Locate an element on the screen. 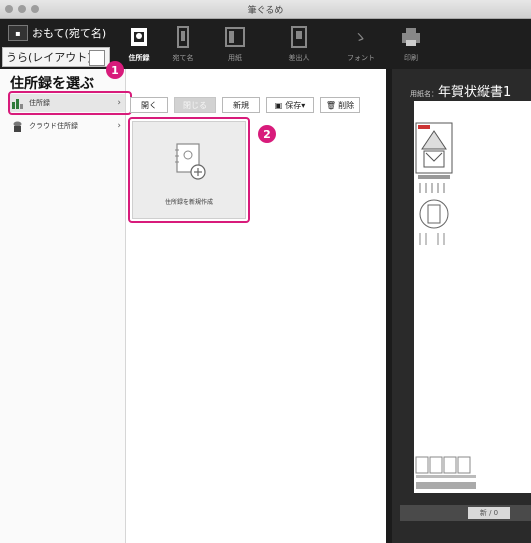 The width and height of the screenshot is (531, 543). title-bar: 筆ぐるめ is located at coordinates (265, 9).